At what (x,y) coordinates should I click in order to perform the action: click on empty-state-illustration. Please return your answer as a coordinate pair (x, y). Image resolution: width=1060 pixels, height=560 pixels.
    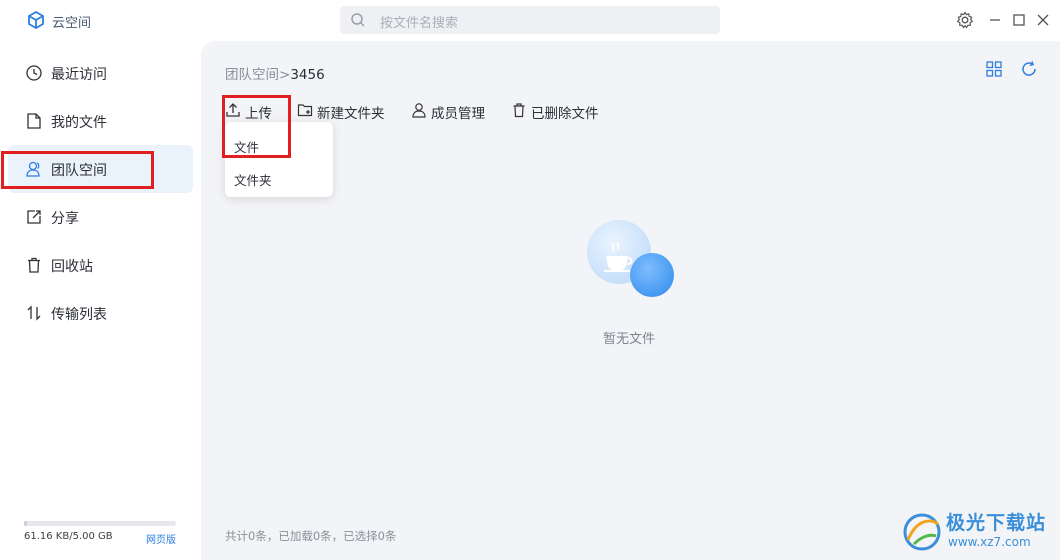
    Looking at the image, I should click on (630, 258).